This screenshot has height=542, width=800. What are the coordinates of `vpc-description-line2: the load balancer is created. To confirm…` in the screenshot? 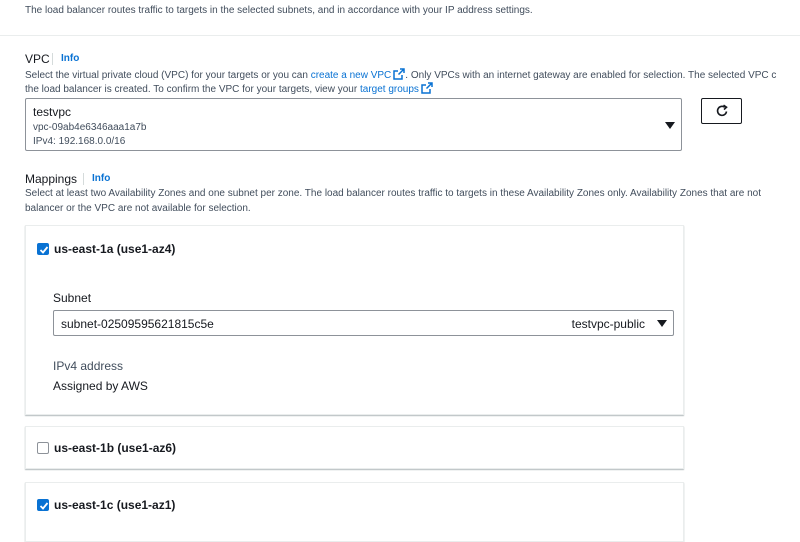 It's located at (229, 88).